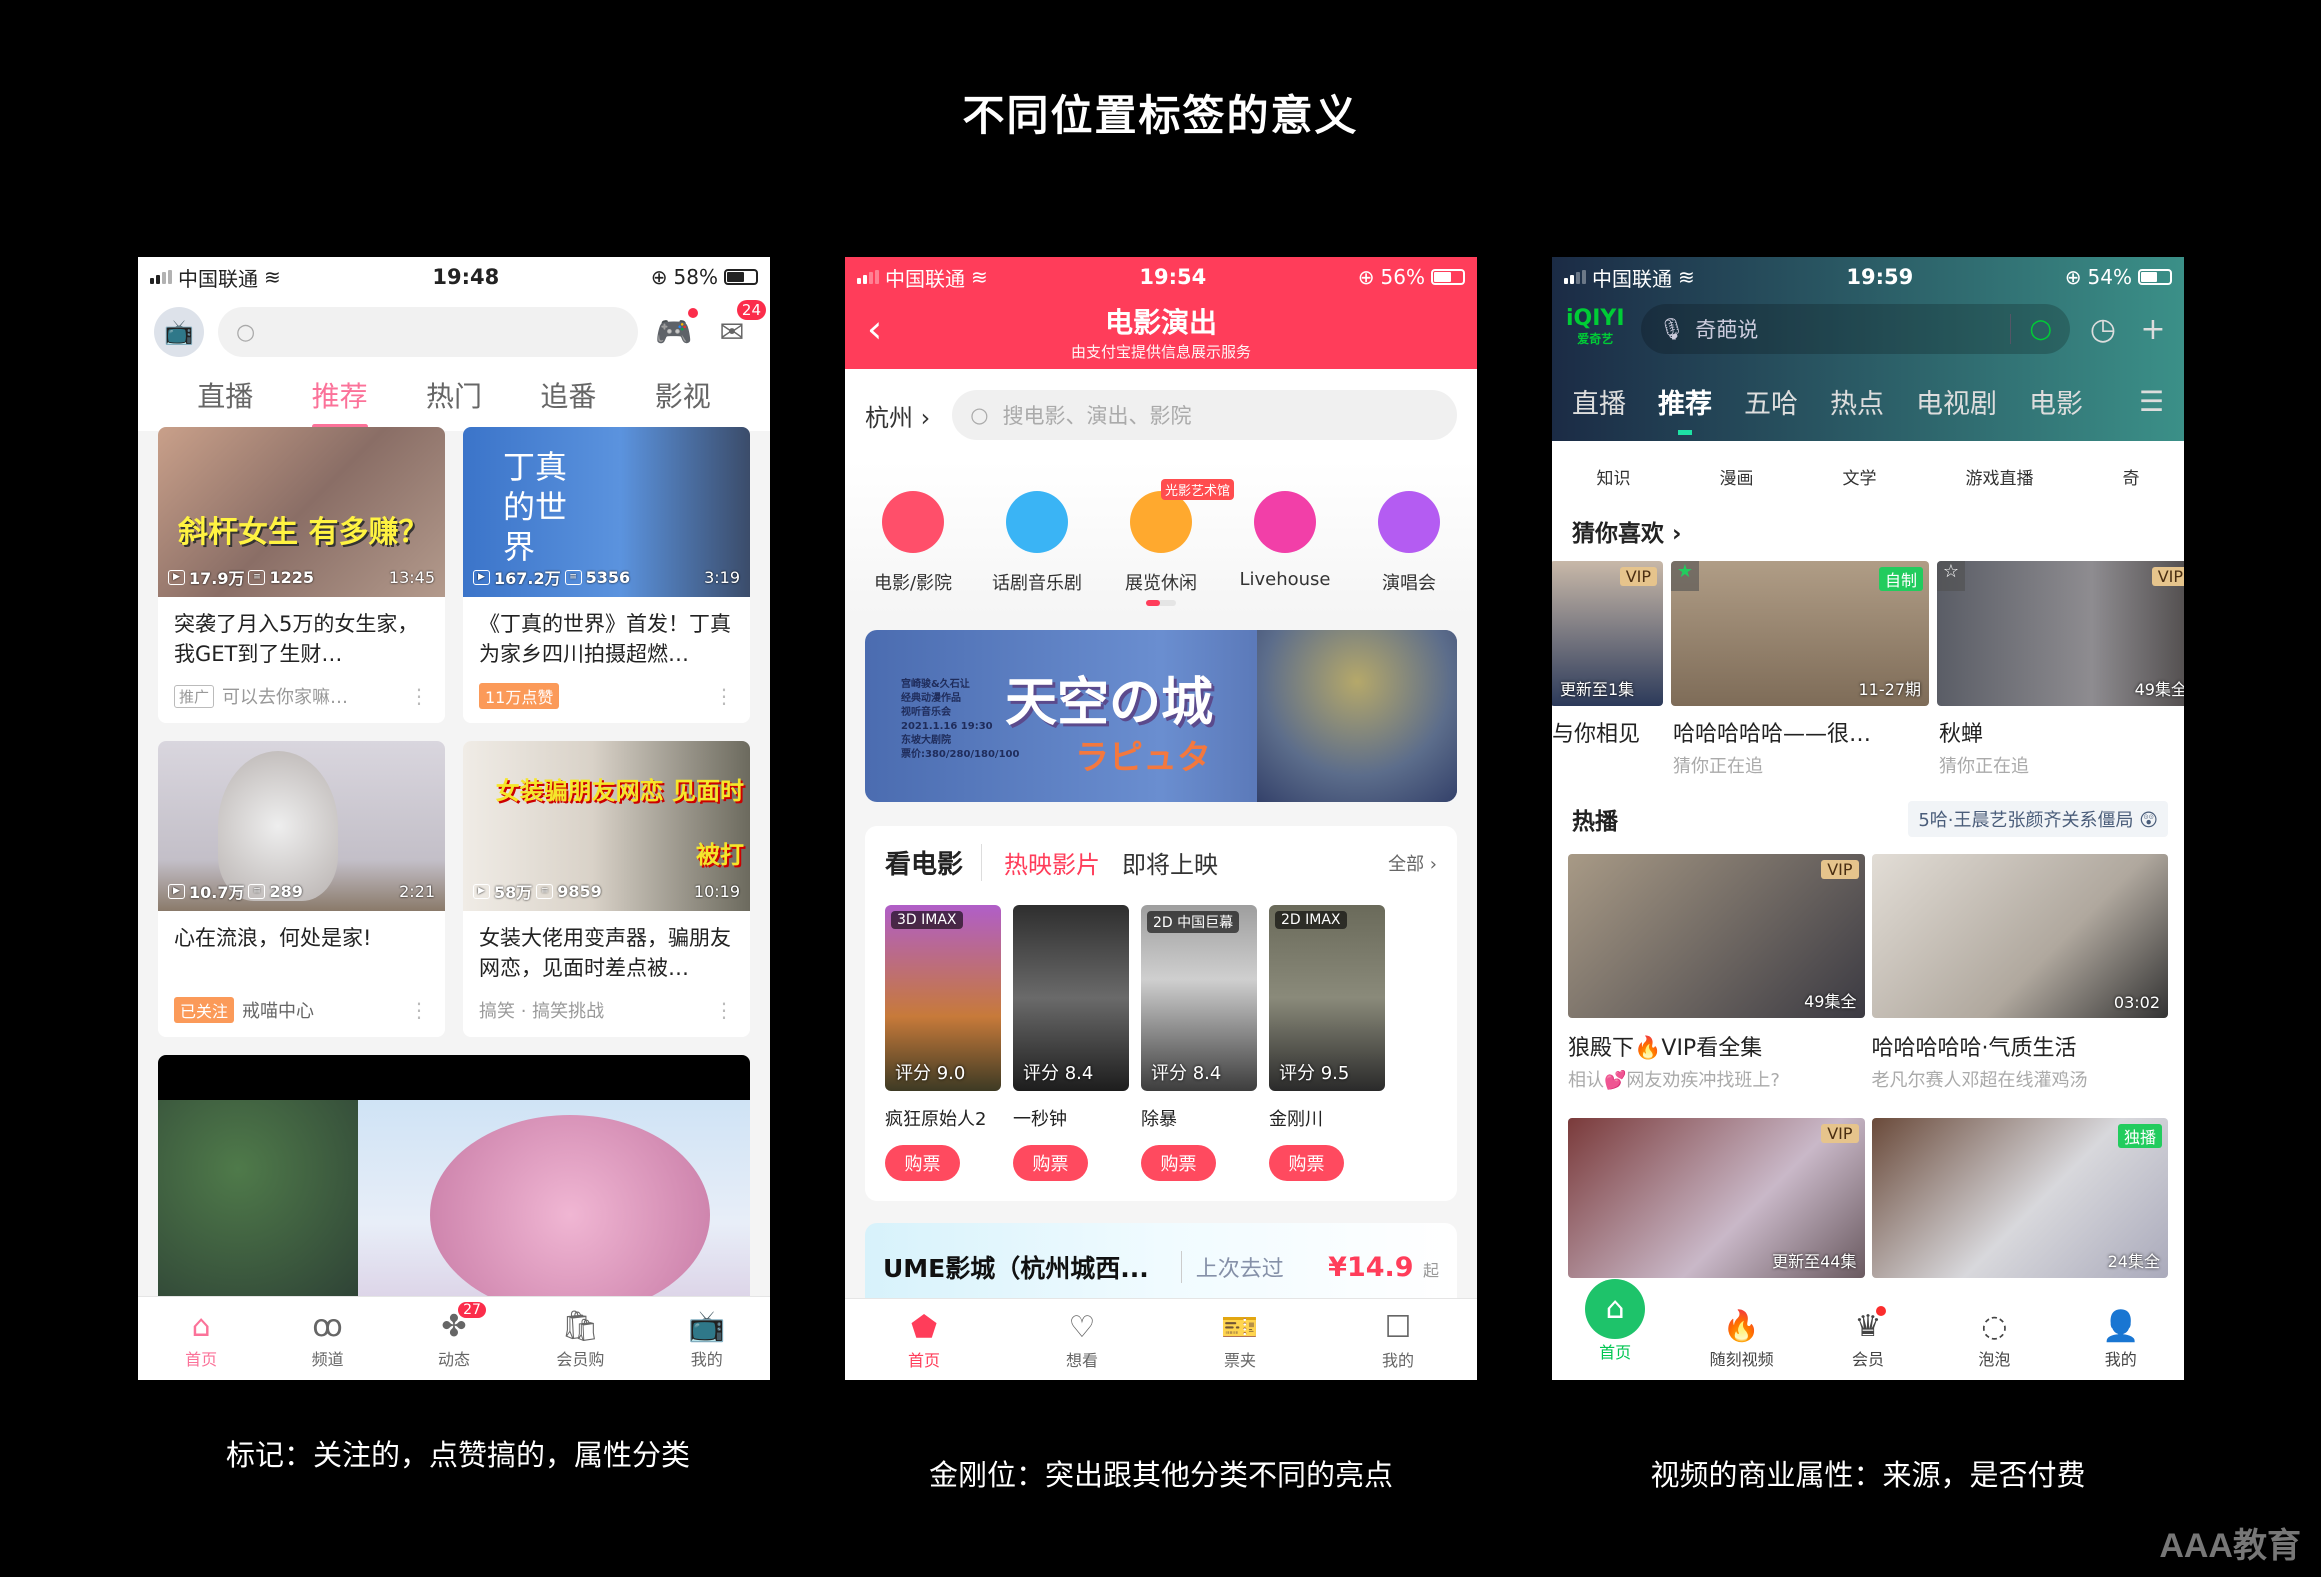 This screenshot has width=2321, height=1577. Describe the element at coordinates (1357, 716) in the screenshot. I see `castle-image` at that location.